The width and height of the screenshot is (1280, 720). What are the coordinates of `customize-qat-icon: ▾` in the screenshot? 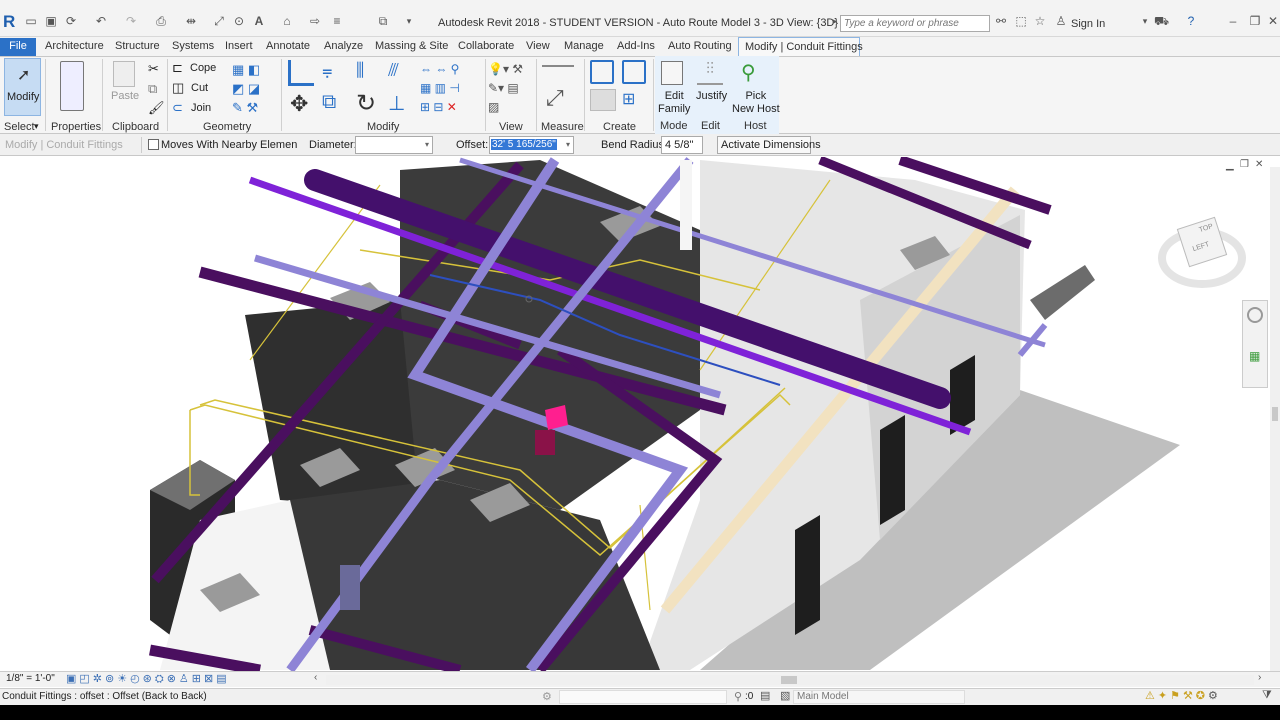 It's located at (409, 21).